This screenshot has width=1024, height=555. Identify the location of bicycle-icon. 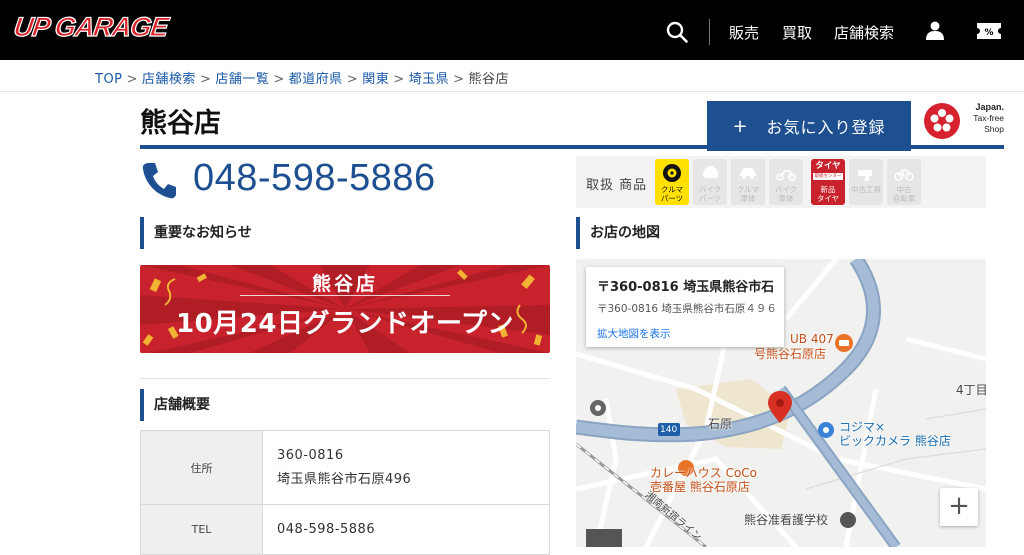
(904, 175).